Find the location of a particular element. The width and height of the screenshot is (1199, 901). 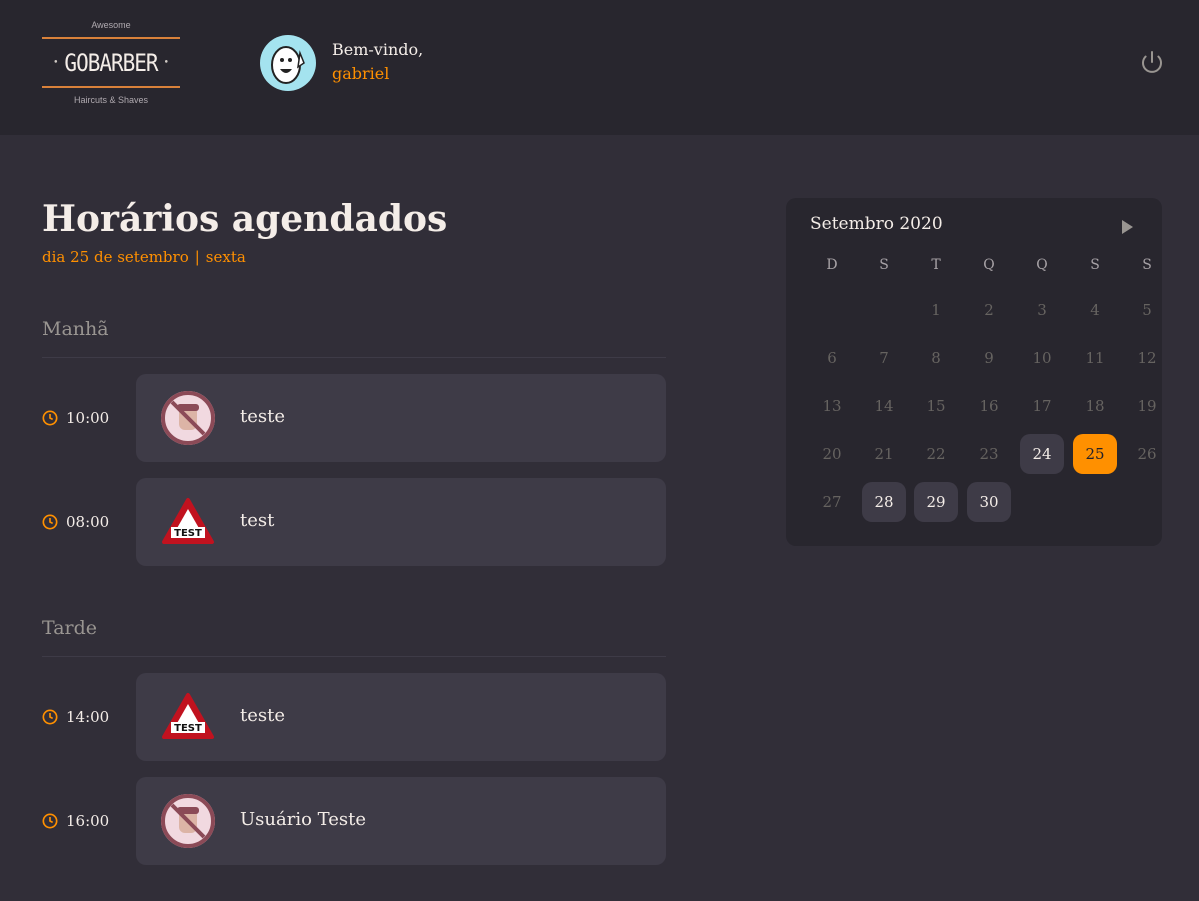

calendar-day-22: 22 is located at coordinates (936, 454).